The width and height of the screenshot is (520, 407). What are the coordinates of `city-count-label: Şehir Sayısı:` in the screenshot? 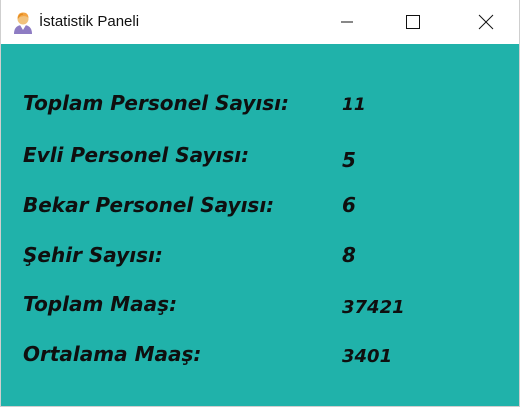 It's located at (93, 255).